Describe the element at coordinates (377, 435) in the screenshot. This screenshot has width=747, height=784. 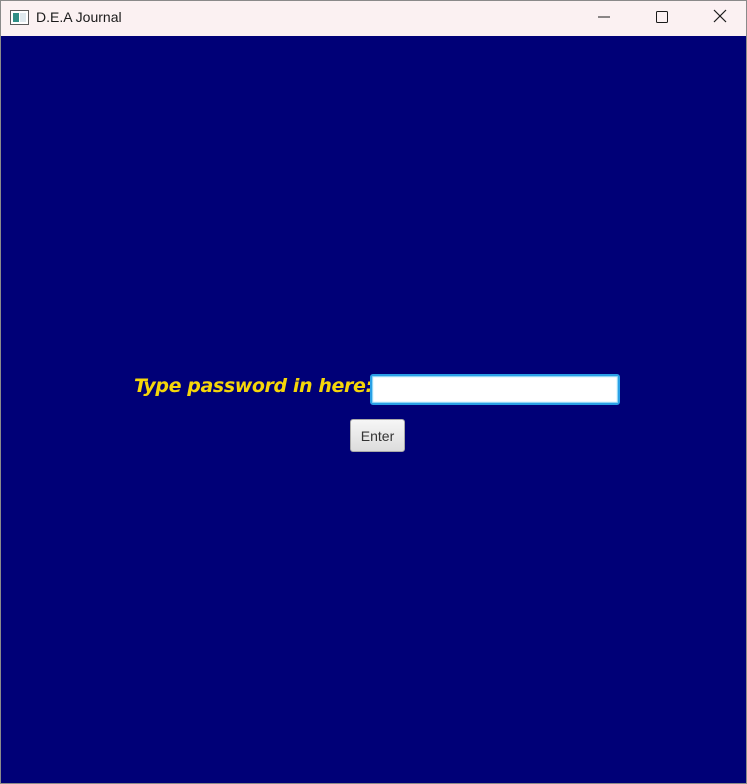
I see `enter-button: Enter` at that location.